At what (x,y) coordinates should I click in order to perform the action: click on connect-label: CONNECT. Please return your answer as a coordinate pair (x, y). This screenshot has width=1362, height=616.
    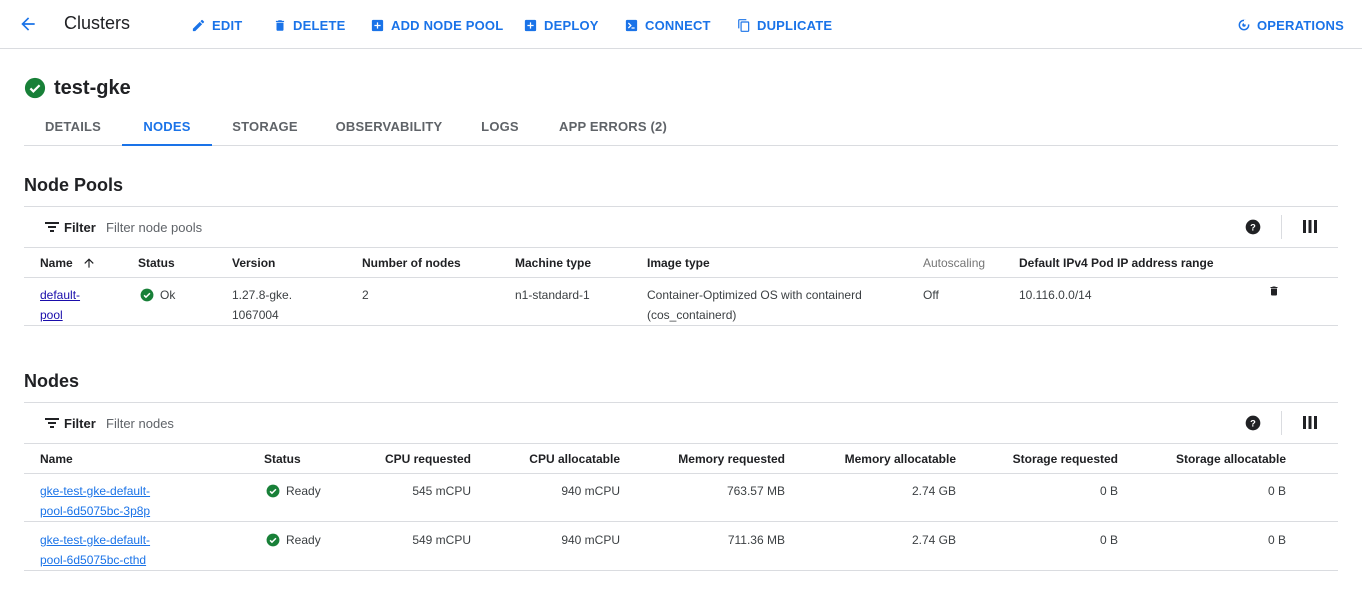
    Looking at the image, I should click on (678, 25).